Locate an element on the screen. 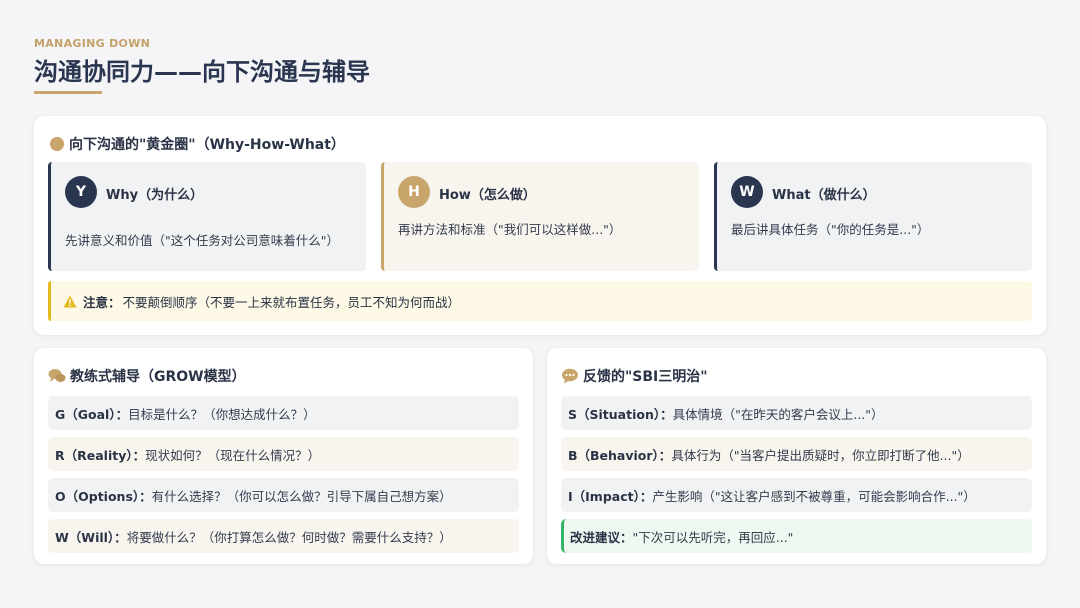  sbi-row-impact: I（Impact）： 产生影响（"这让客户感到不被尊重，可能会影响合作..."） is located at coordinates (796, 495).